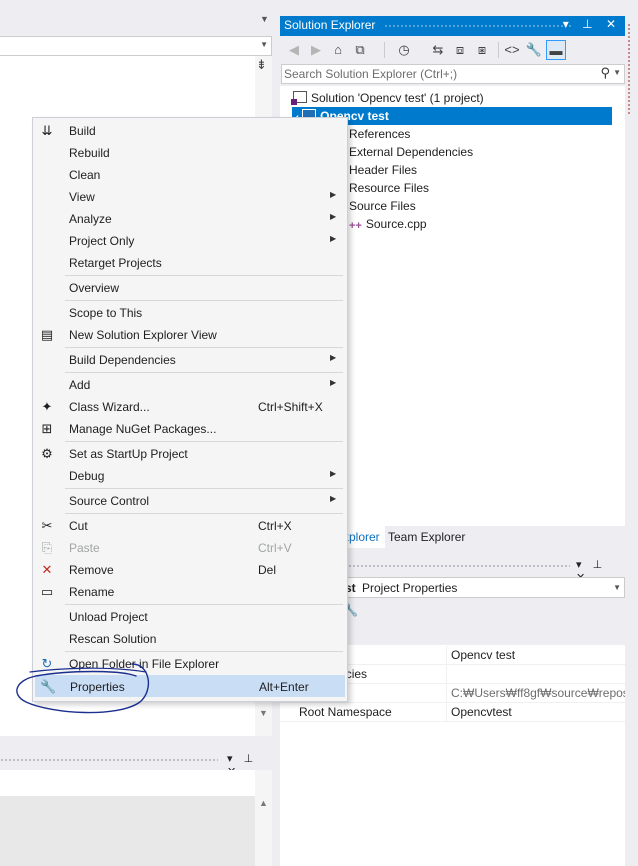  Describe the element at coordinates (294, 50) in the screenshot. I see `back-icon: ◀` at that location.